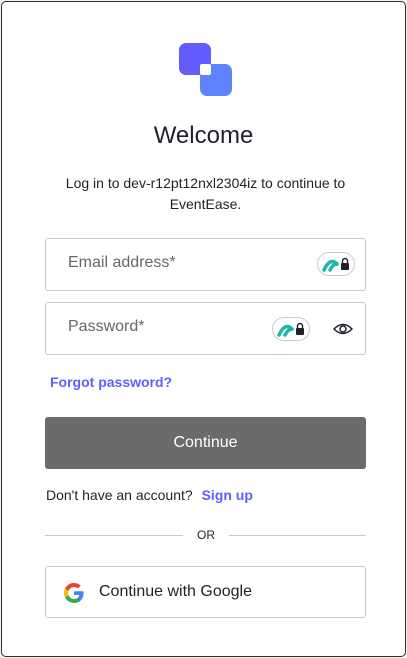 The height and width of the screenshot is (658, 407). What do you see at coordinates (122, 262) in the screenshot?
I see `email-placeholder: Email address*` at bounding box center [122, 262].